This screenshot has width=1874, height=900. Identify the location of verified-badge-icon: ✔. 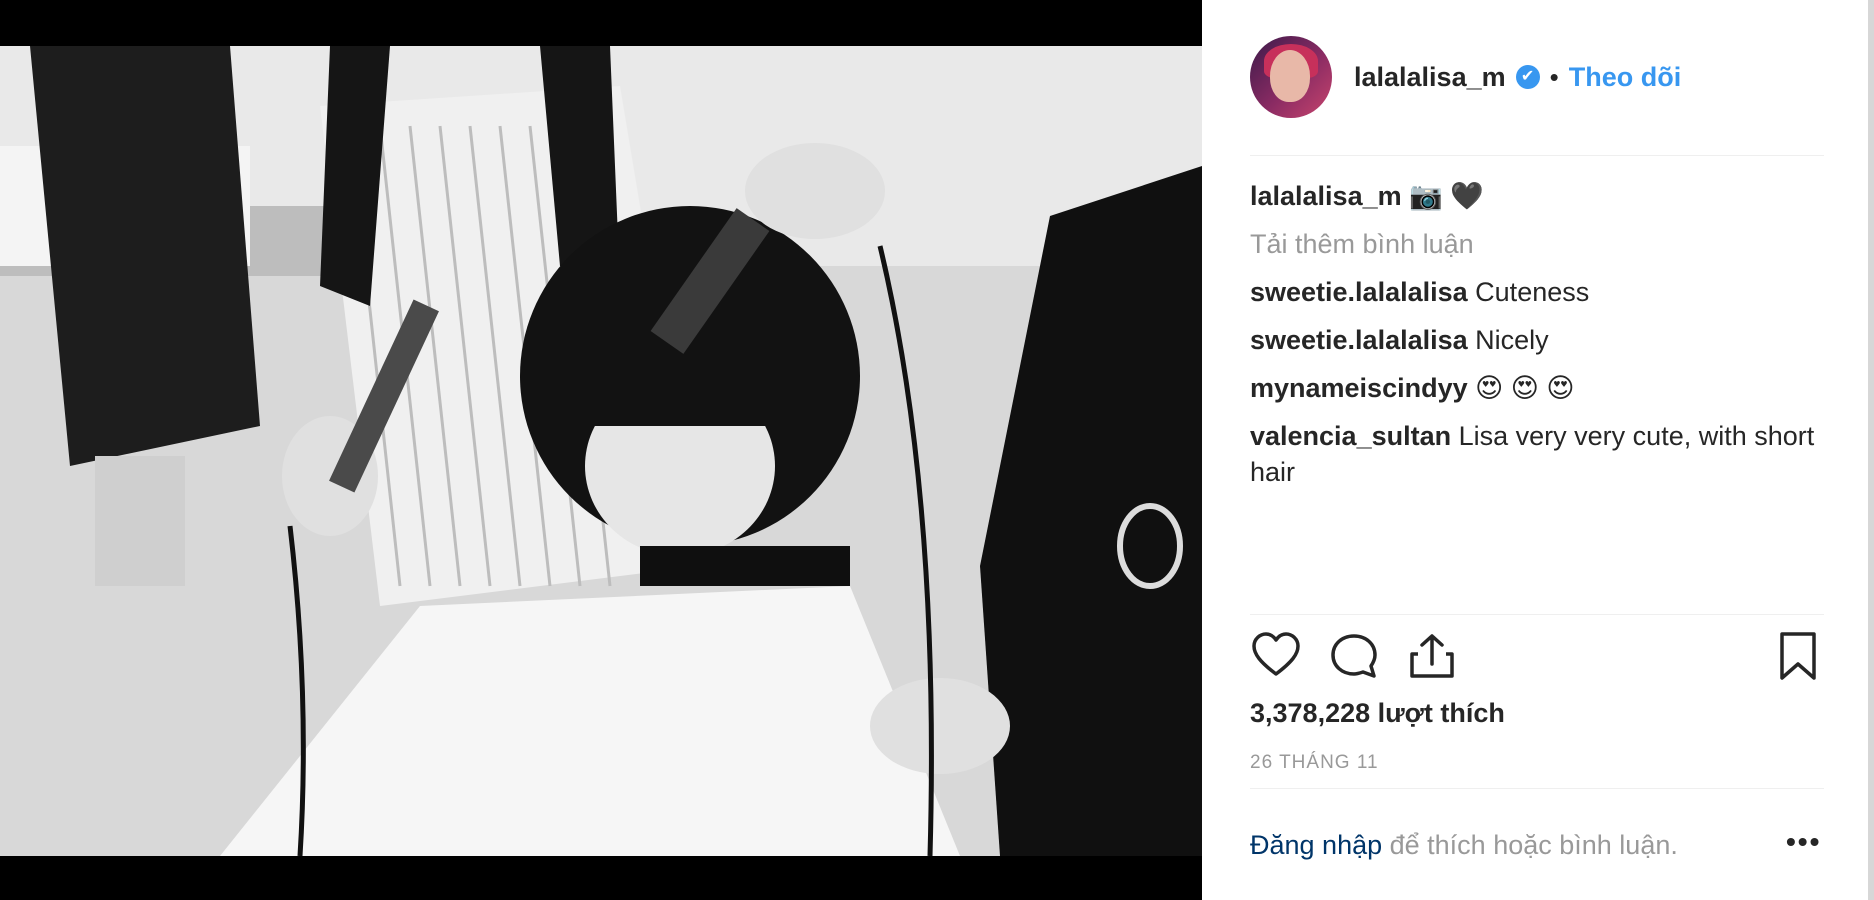
(1527, 77).